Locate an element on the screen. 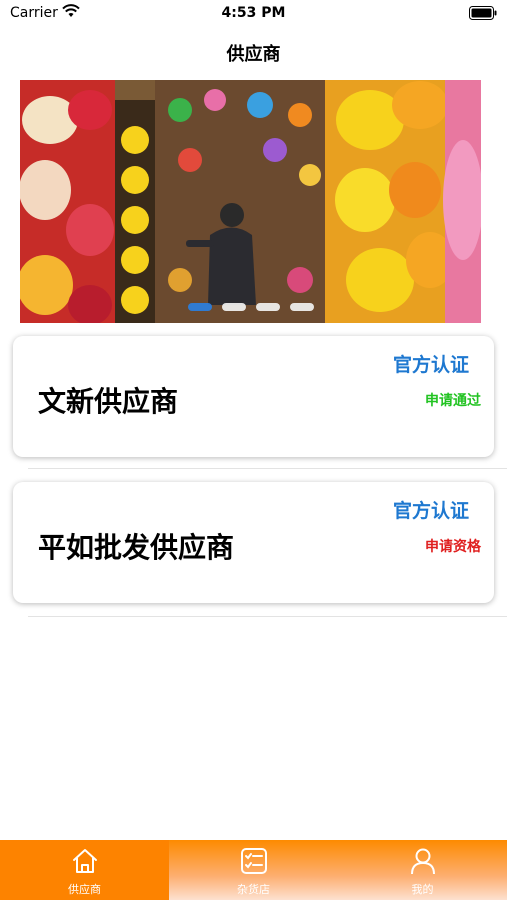 The height and width of the screenshot is (900, 507). supplier-card: 平如批发供应商 官方认证 申请资格 is located at coordinates (253, 542).